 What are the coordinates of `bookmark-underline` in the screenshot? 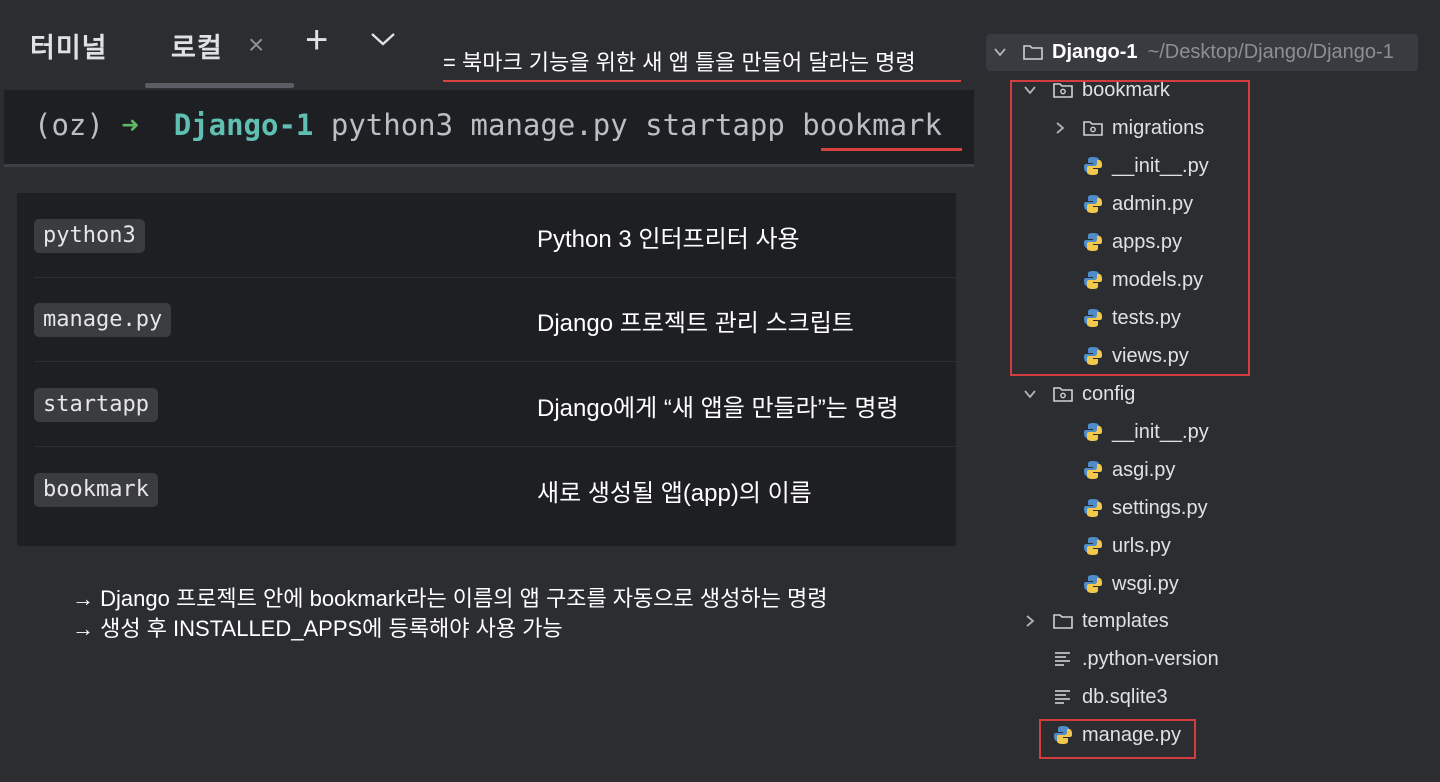 It's located at (891, 149).